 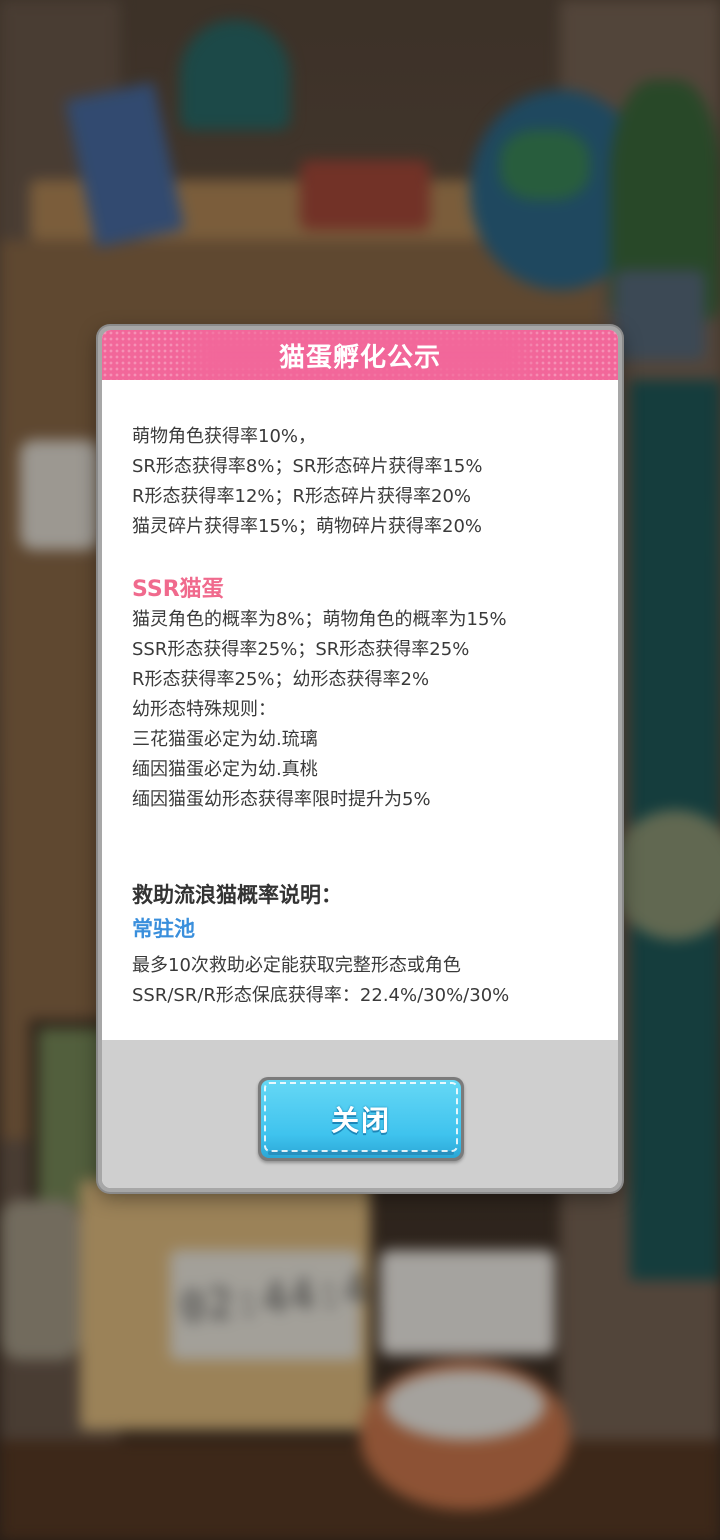 I want to click on rescue-section-heading: 救助流浪猫概率说明：, so click(x=237, y=895).